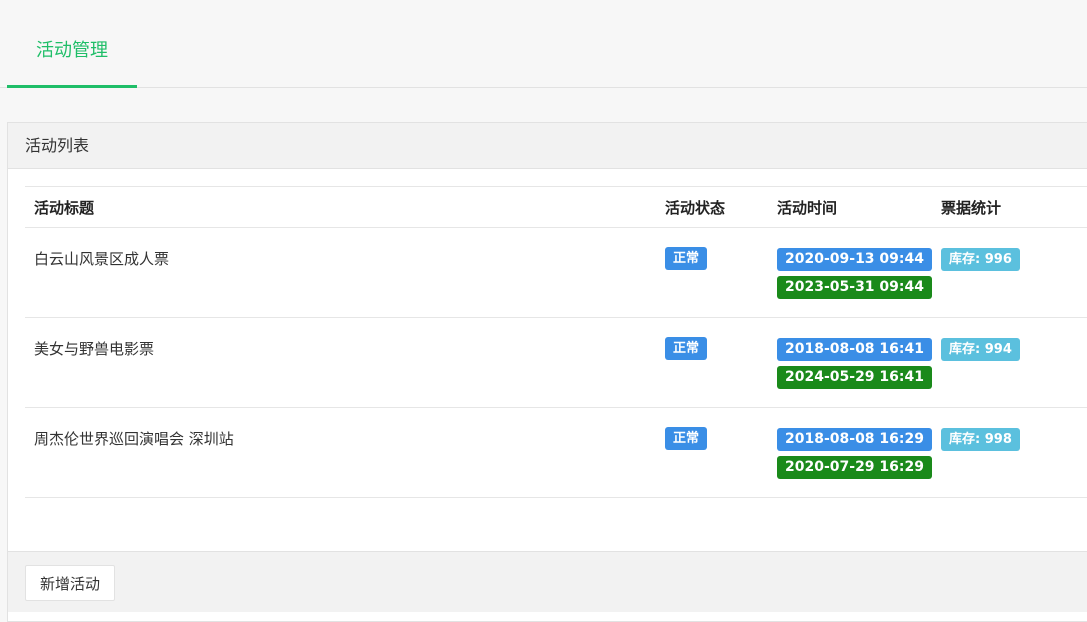 Image resolution: width=1087 pixels, height=622 pixels. What do you see at coordinates (980, 349) in the screenshot?
I see `stock-badge: 库存: 994` at bounding box center [980, 349].